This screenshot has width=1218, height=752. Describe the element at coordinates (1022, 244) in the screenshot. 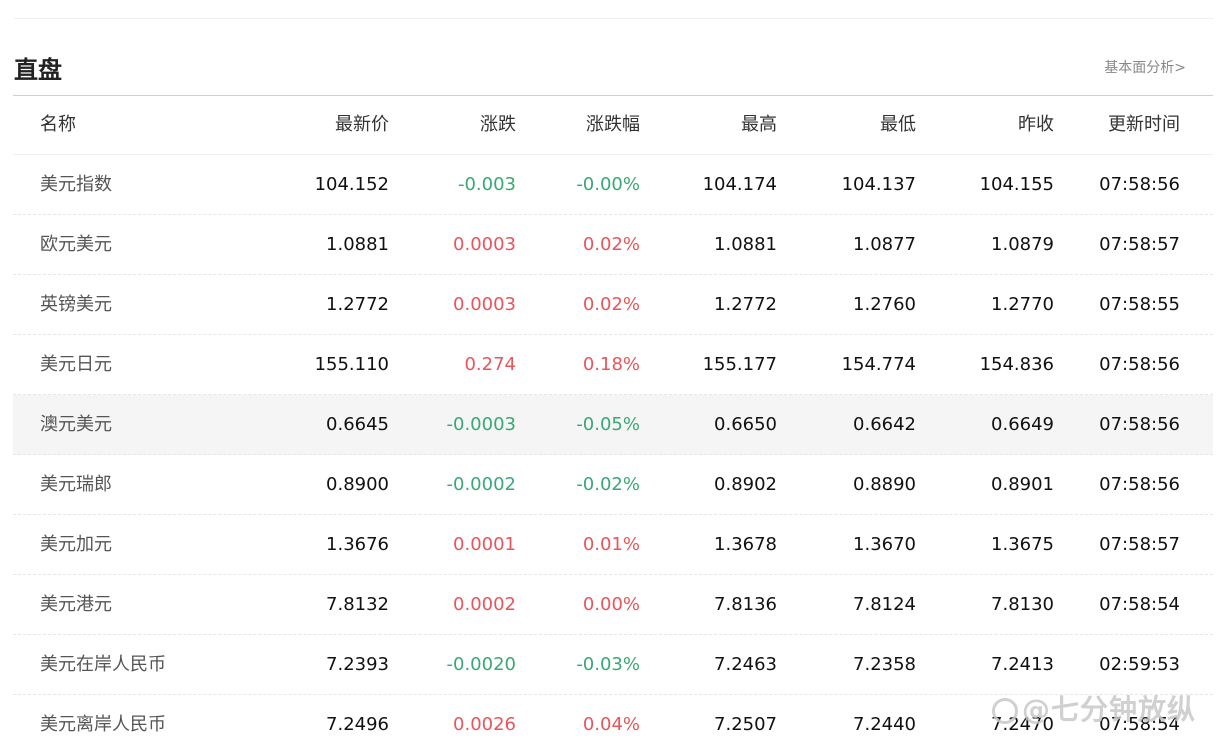

I see `cell-prev-close: 1.0879` at that location.